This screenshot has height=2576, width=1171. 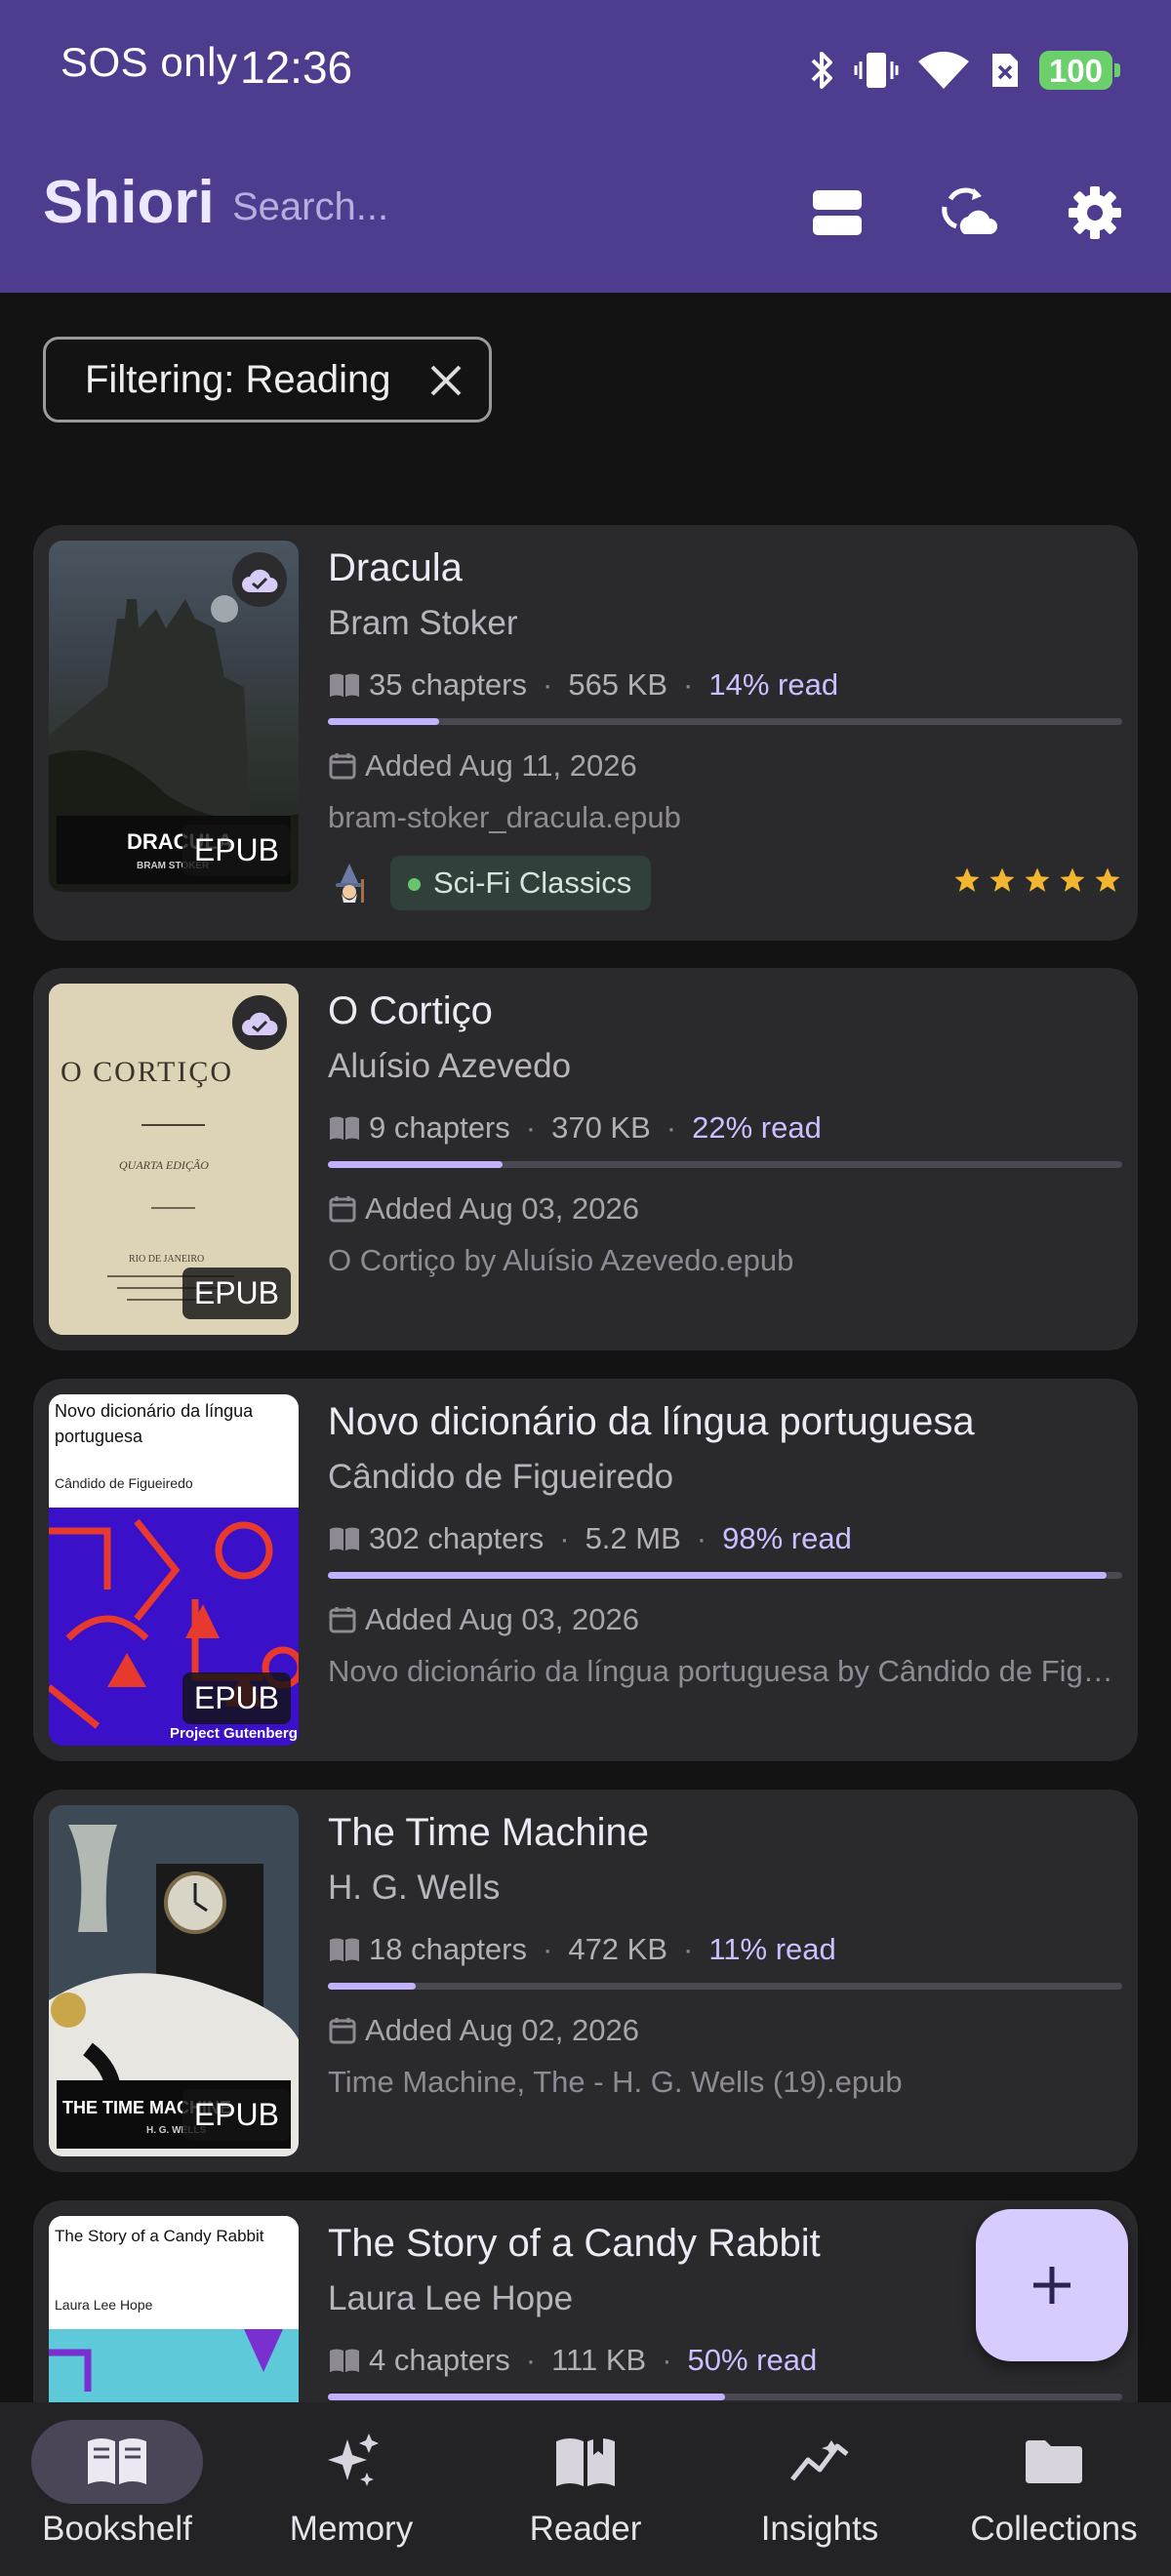 I want to click on book-meta: 302 chapters · 5.2 MB · 98% read, so click(x=725, y=1538).